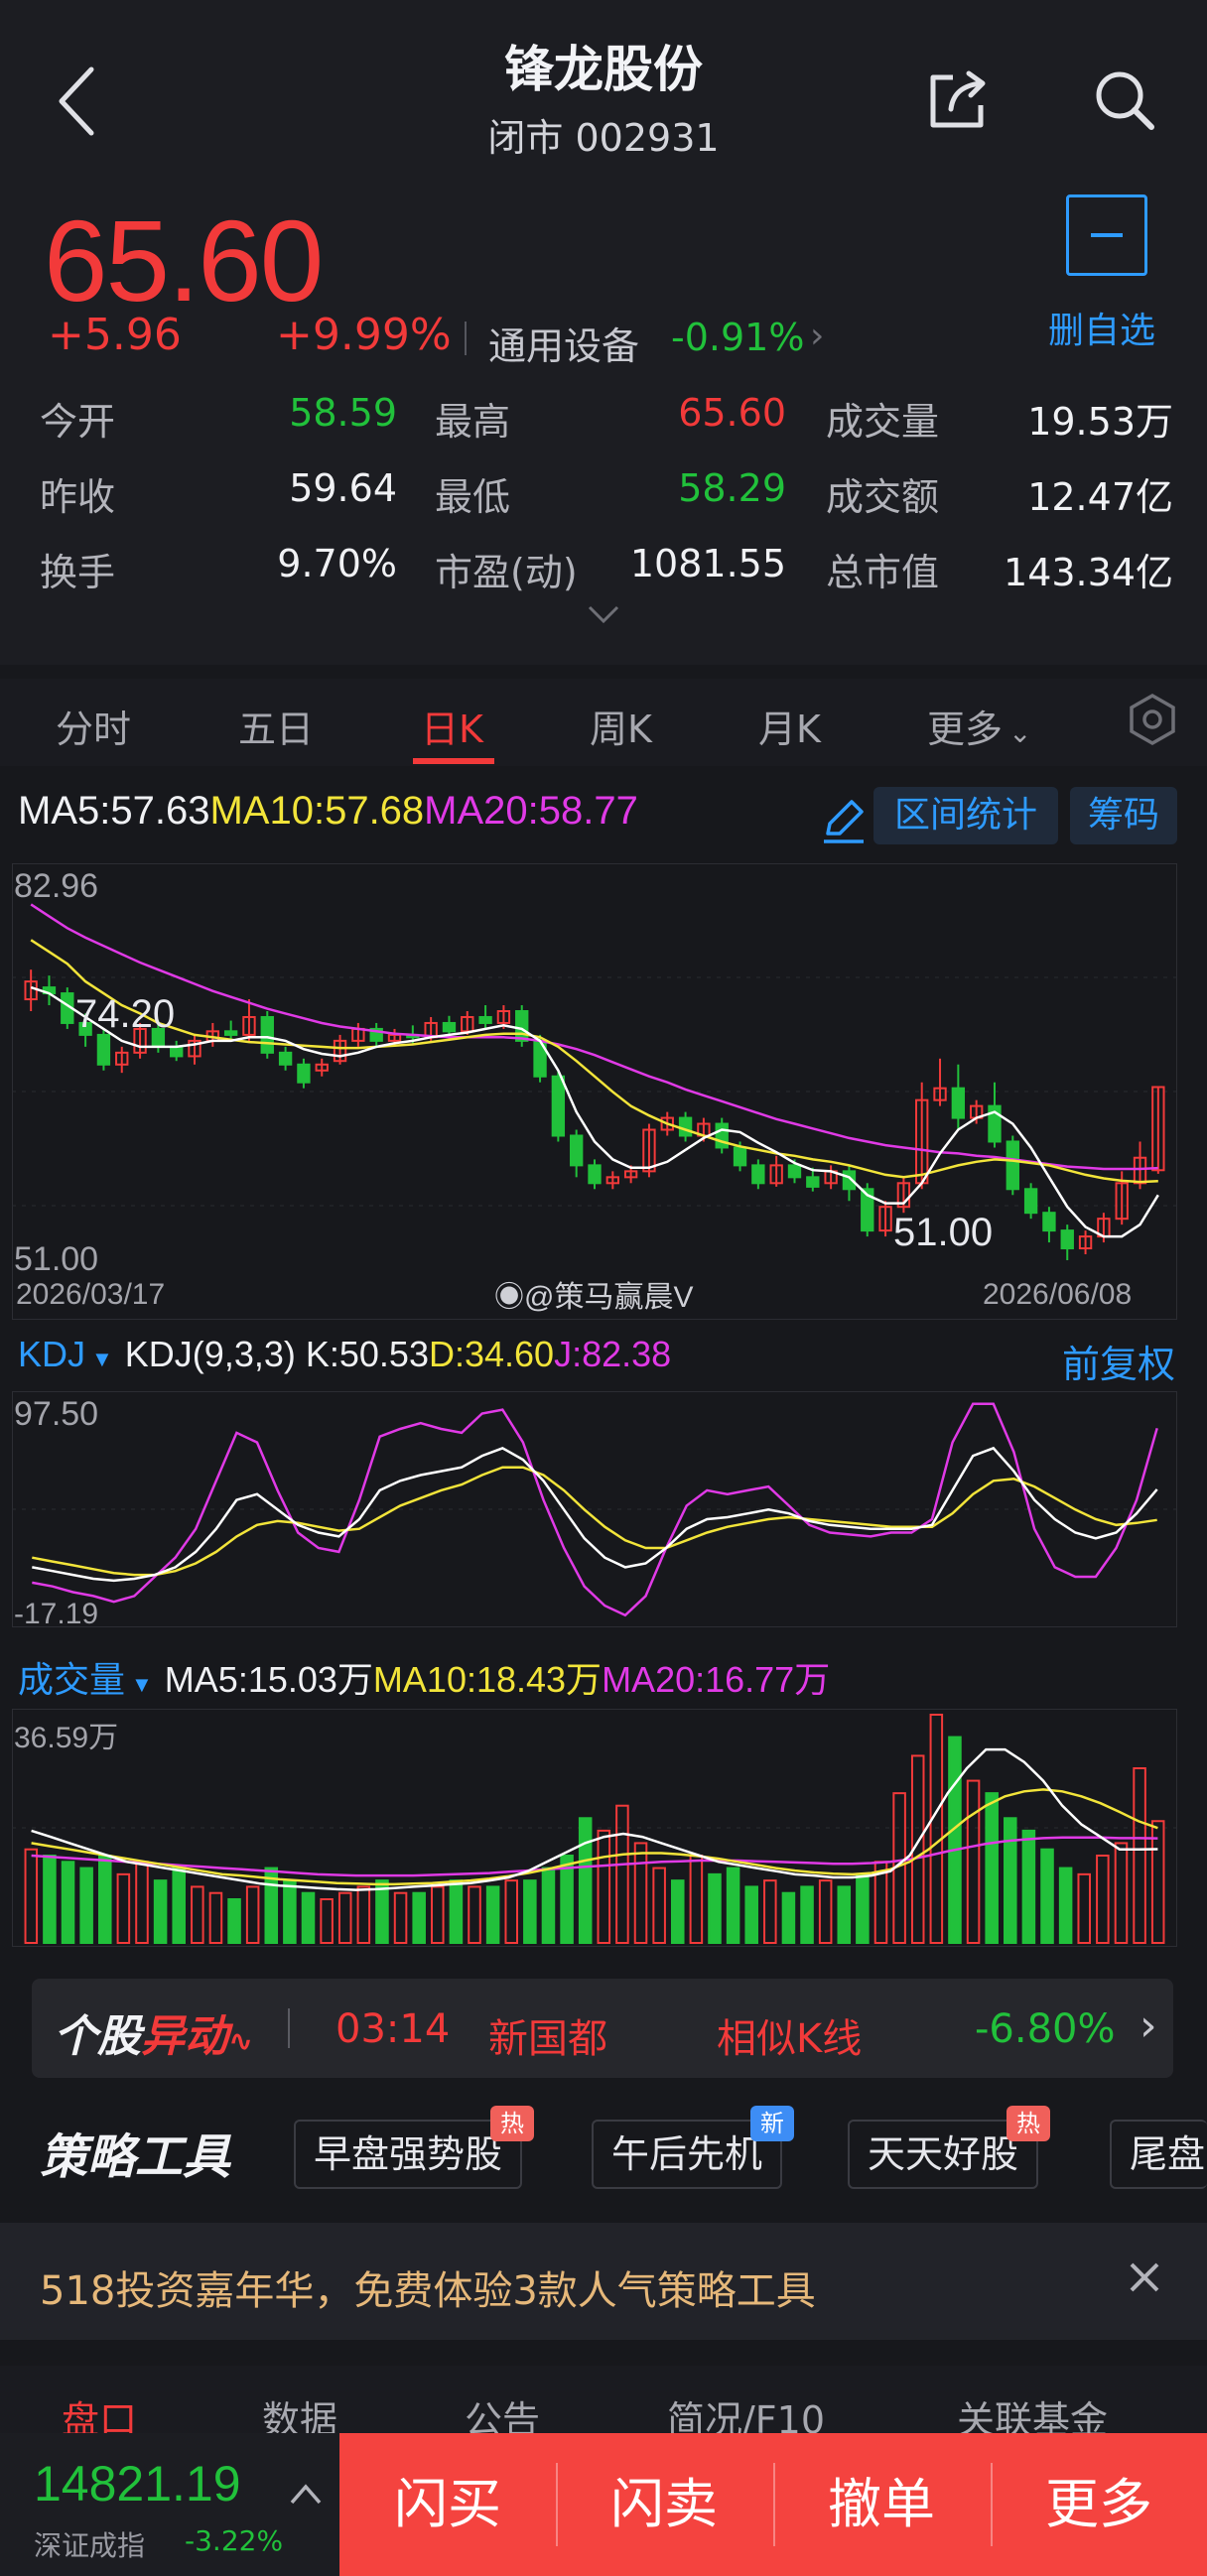 The image size is (1207, 2576). I want to click on active-tab-indicator, so click(453, 761).